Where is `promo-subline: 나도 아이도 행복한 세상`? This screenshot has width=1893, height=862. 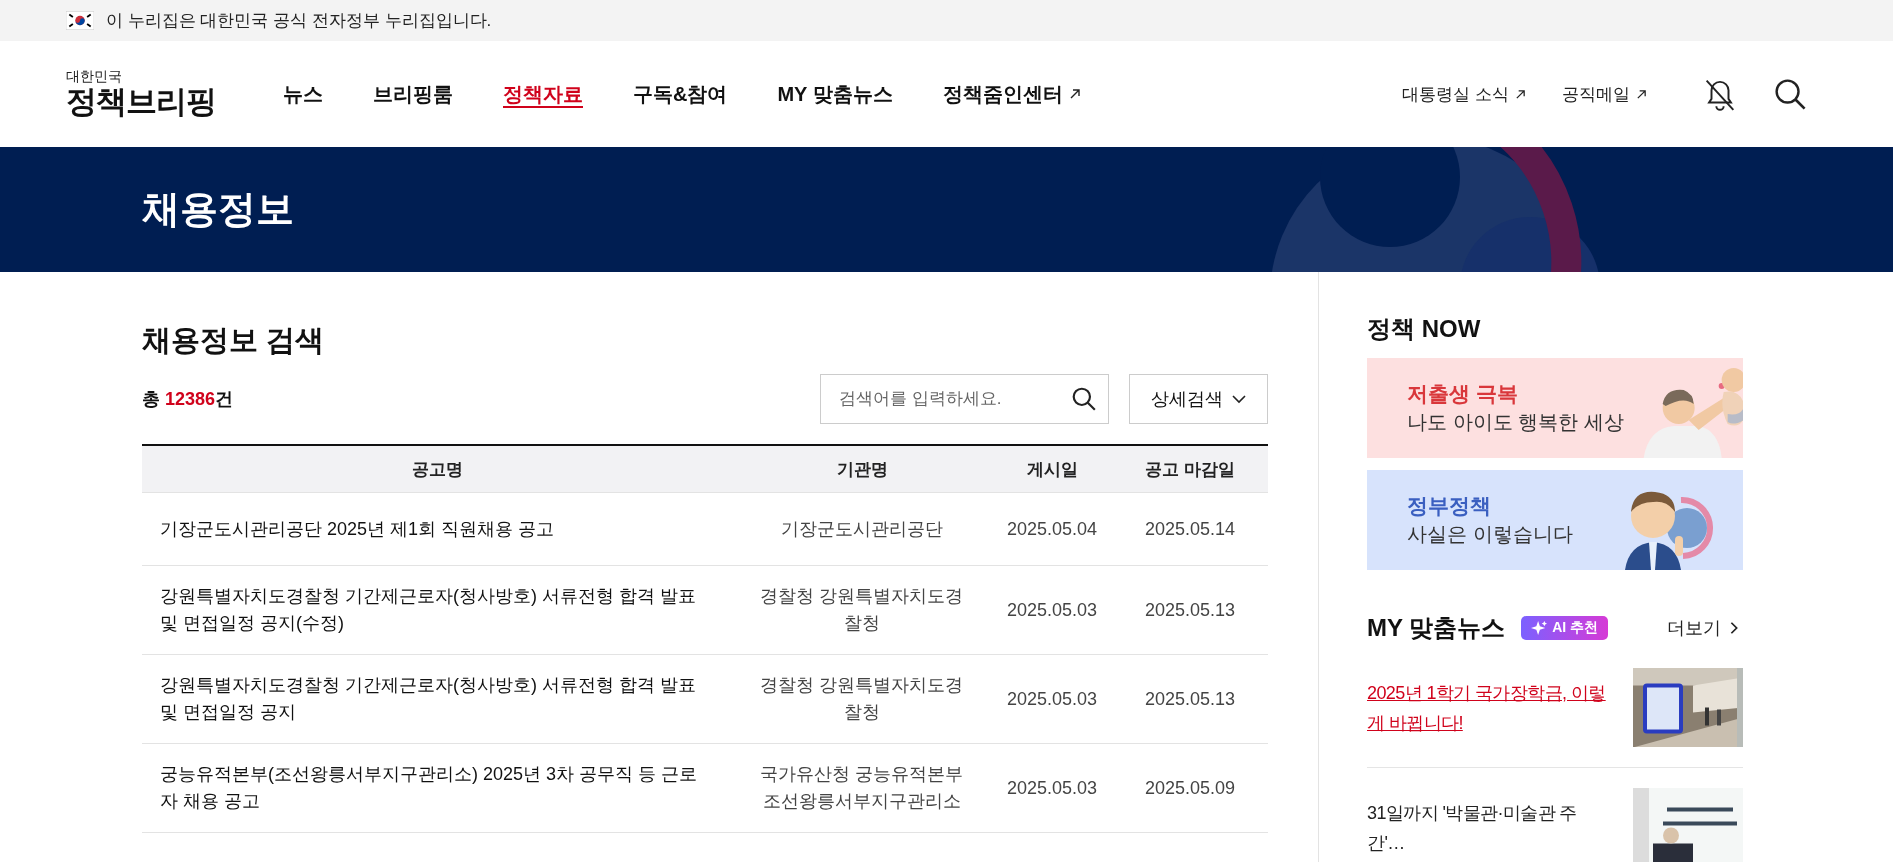
promo-subline: 나도 아이도 행복한 세상 is located at coordinates (1515, 422).